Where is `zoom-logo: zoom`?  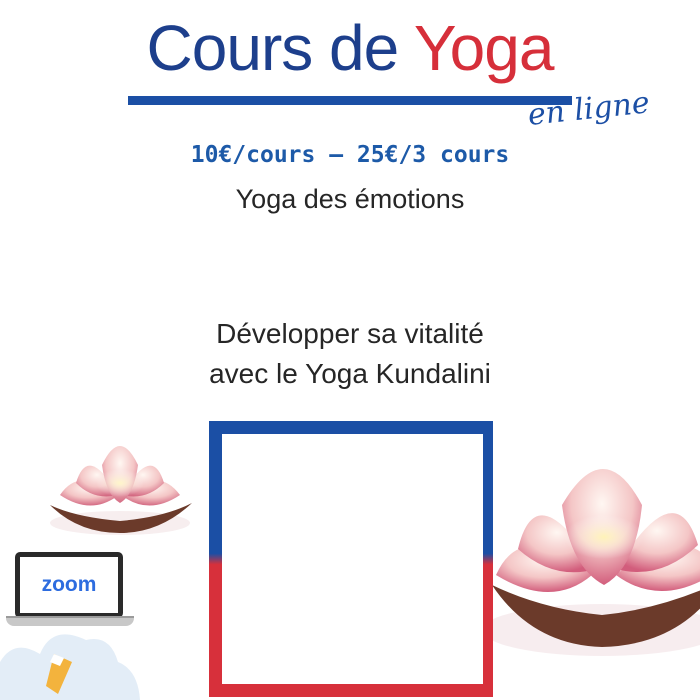 zoom-logo: zoom is located at coordinates (69, 584).